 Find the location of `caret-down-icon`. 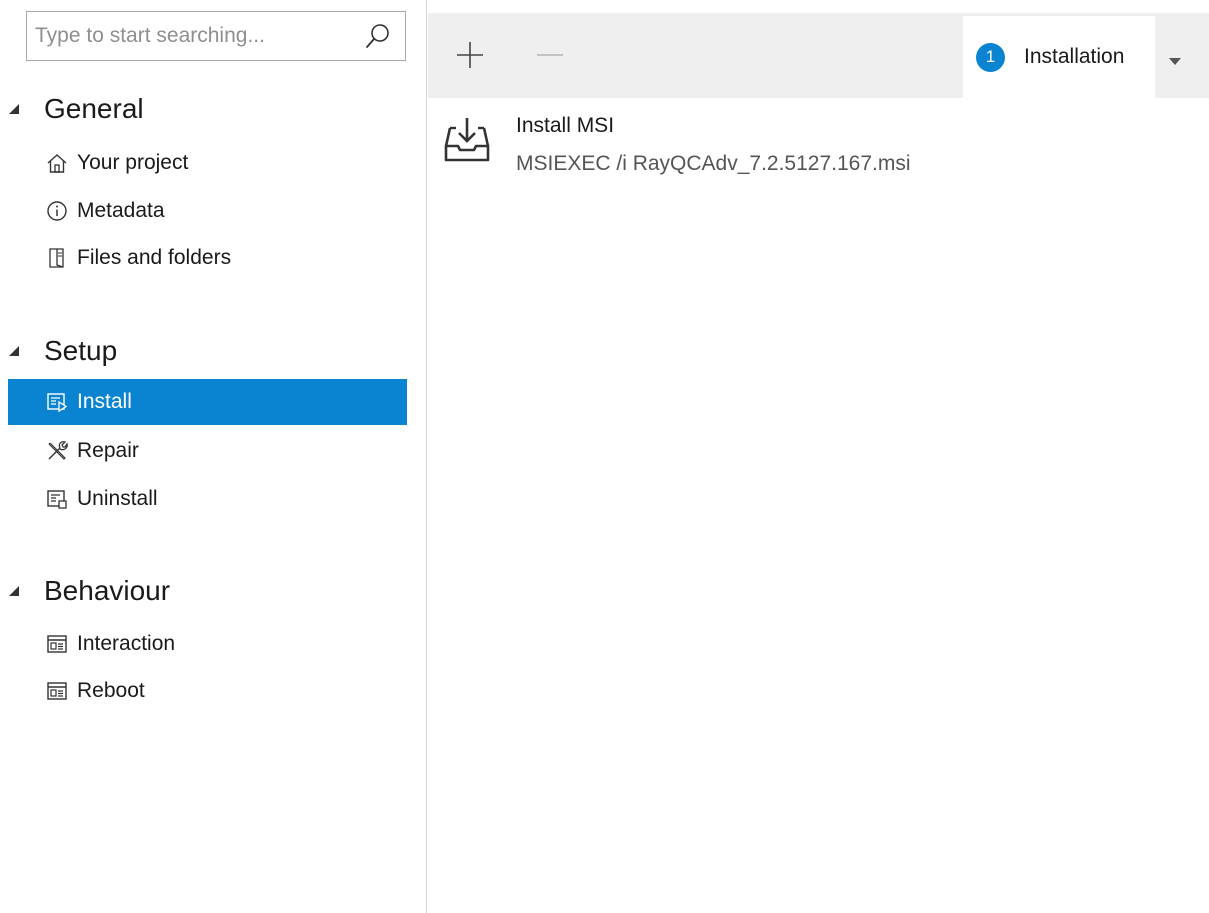

caret-down-icon is located at coordinates (1175, 61).